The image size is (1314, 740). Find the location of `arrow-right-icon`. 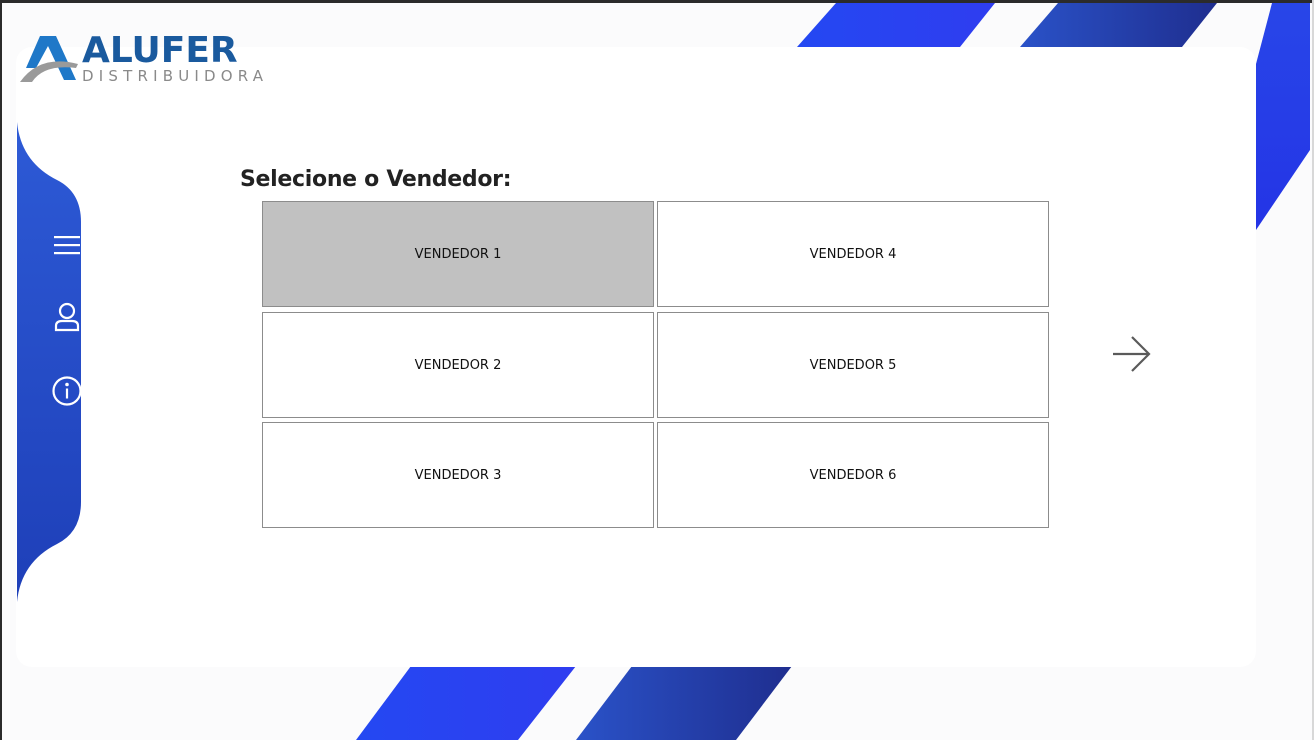

arrow-right-icon is located at coordinates (1132, 354).